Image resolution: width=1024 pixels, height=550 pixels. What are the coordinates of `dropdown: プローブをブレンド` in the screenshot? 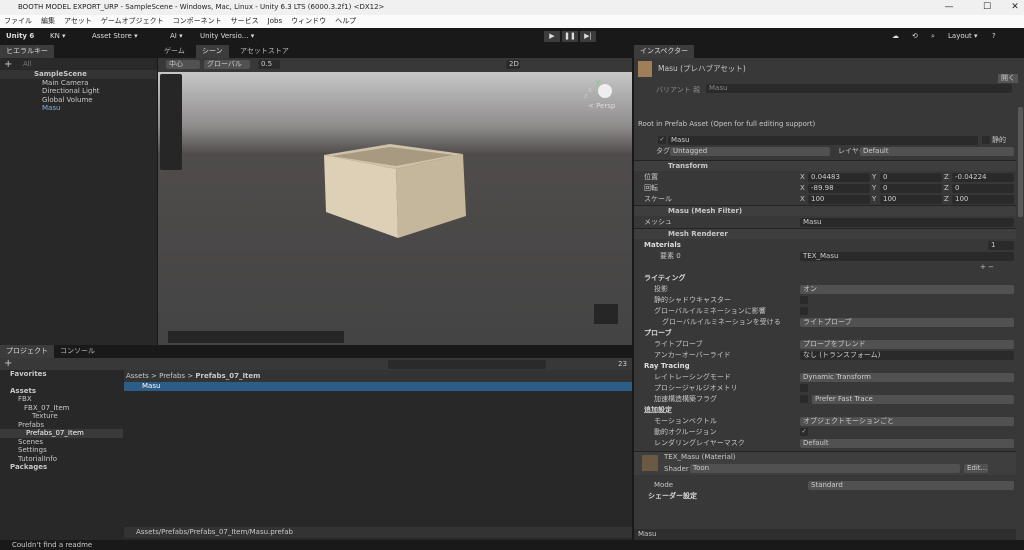 It's located at (907, 344).